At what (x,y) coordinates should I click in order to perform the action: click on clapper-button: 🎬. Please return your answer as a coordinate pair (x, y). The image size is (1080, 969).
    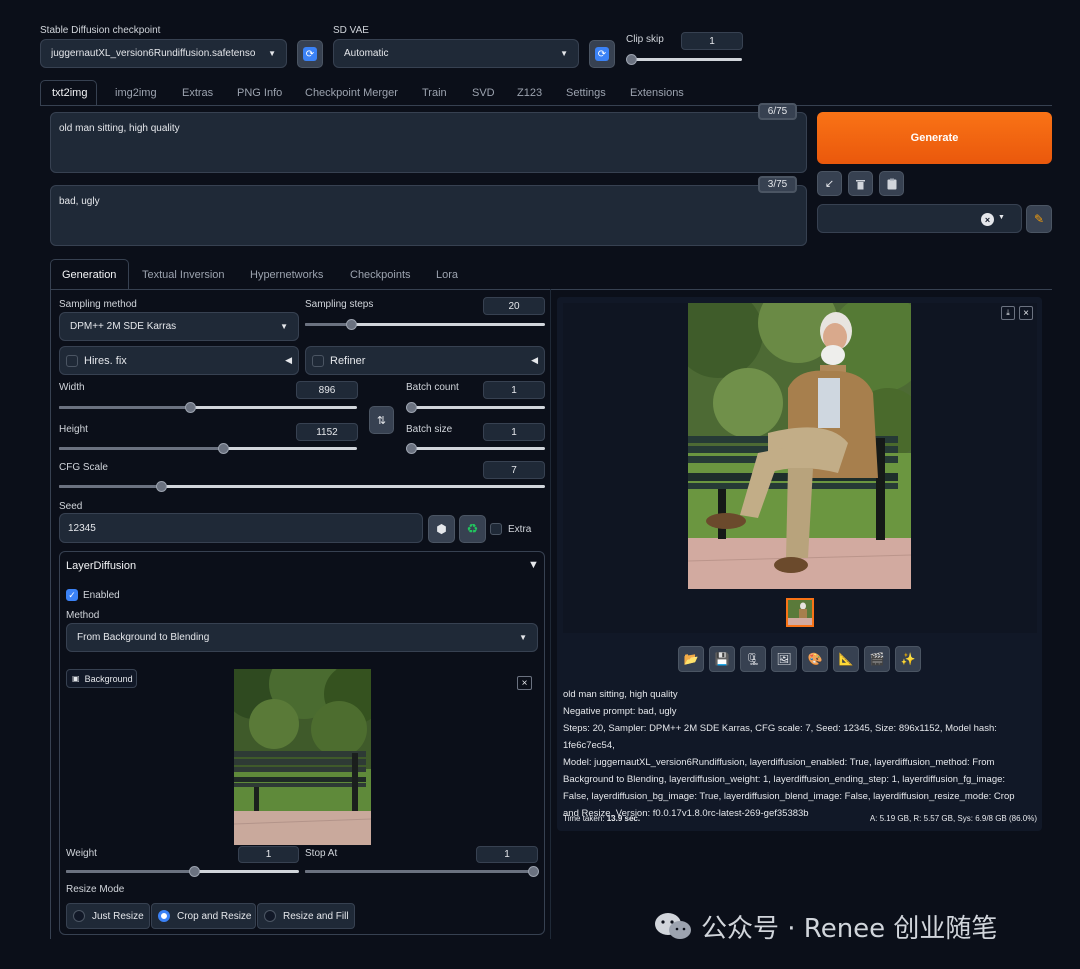
    Looking at the image, I should click on (877, 659).